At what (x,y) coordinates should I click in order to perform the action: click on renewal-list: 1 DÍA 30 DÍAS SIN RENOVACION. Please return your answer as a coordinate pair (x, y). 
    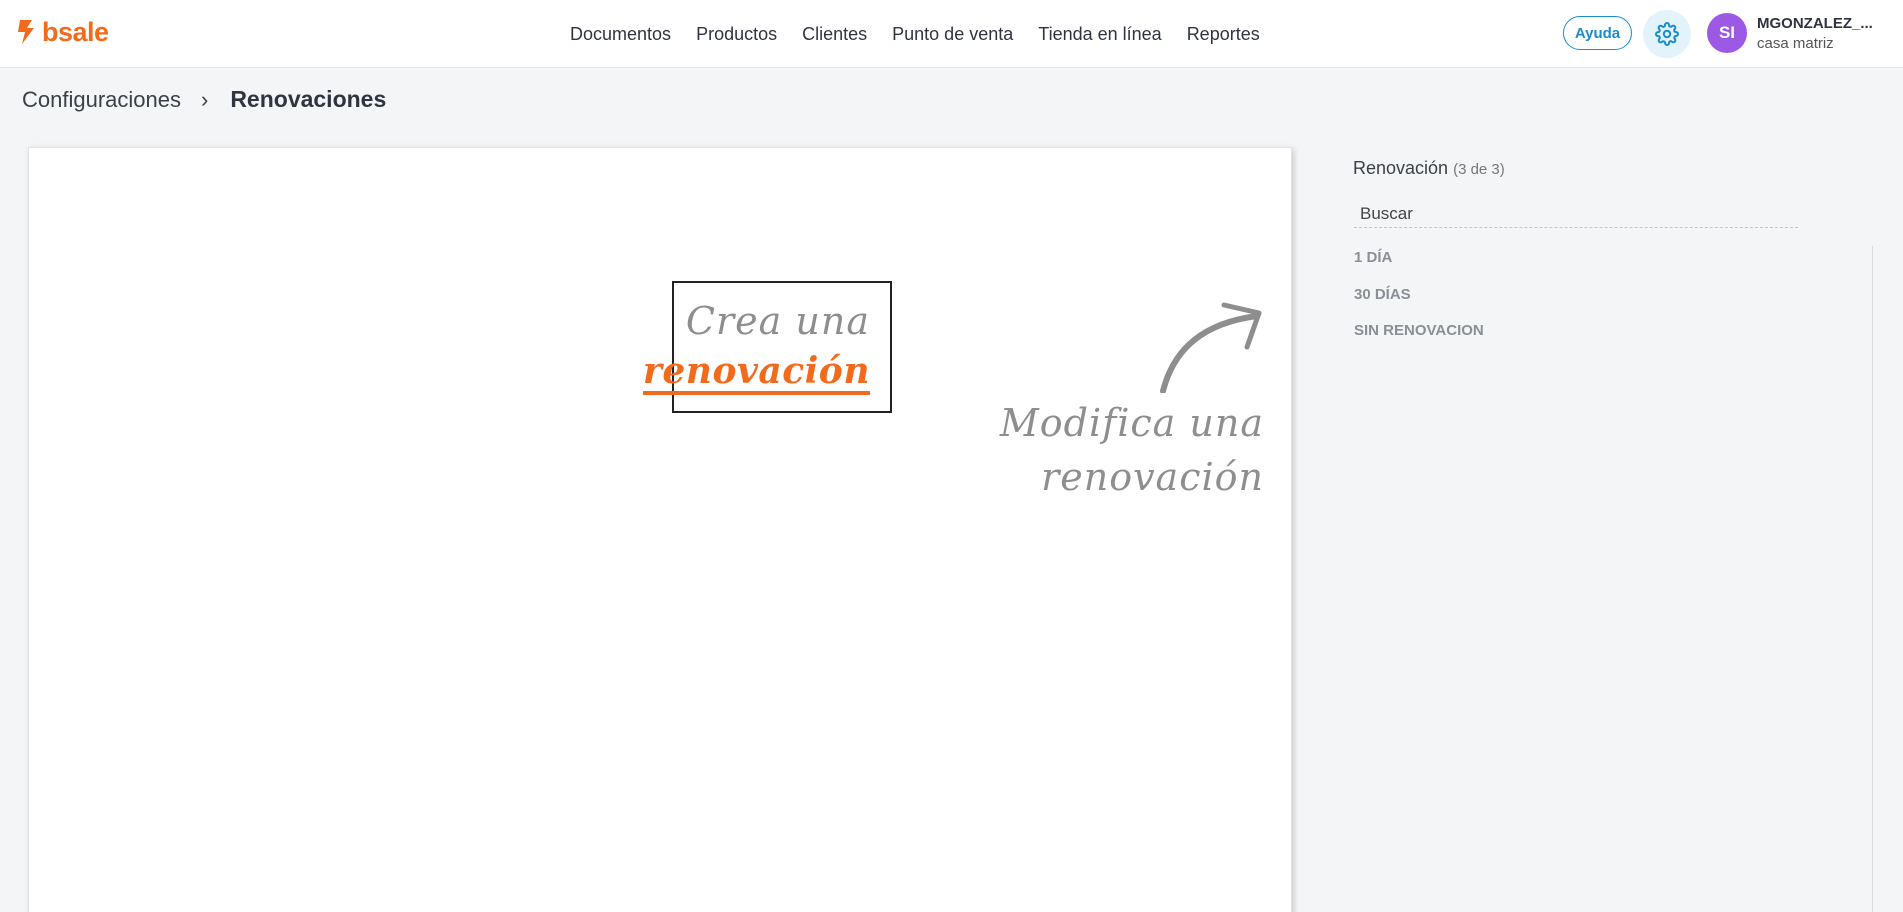
    Looking at the image, I should click on (1419, 301).